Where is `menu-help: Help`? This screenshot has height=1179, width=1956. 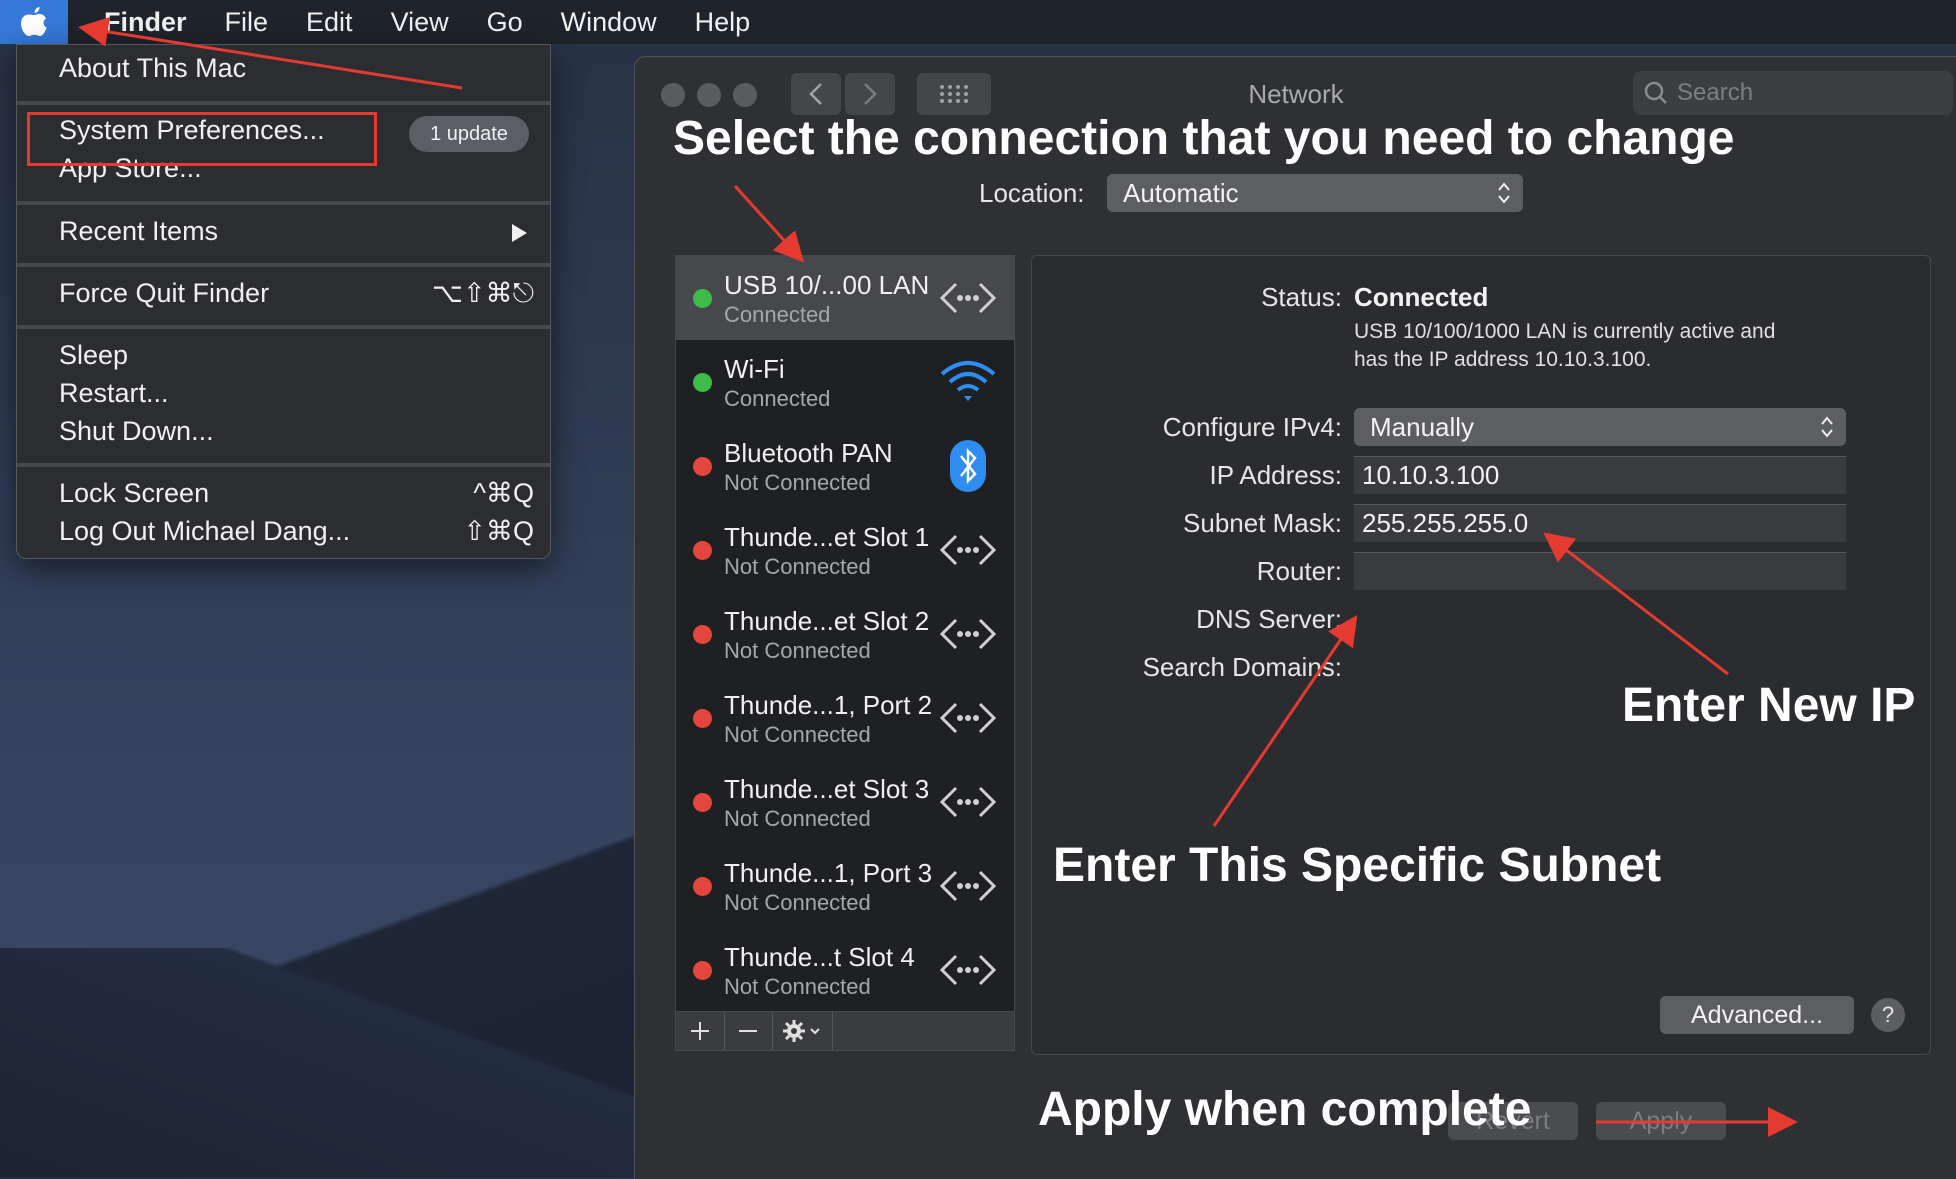
menu-help: Help is located at coordinates (723, 22).